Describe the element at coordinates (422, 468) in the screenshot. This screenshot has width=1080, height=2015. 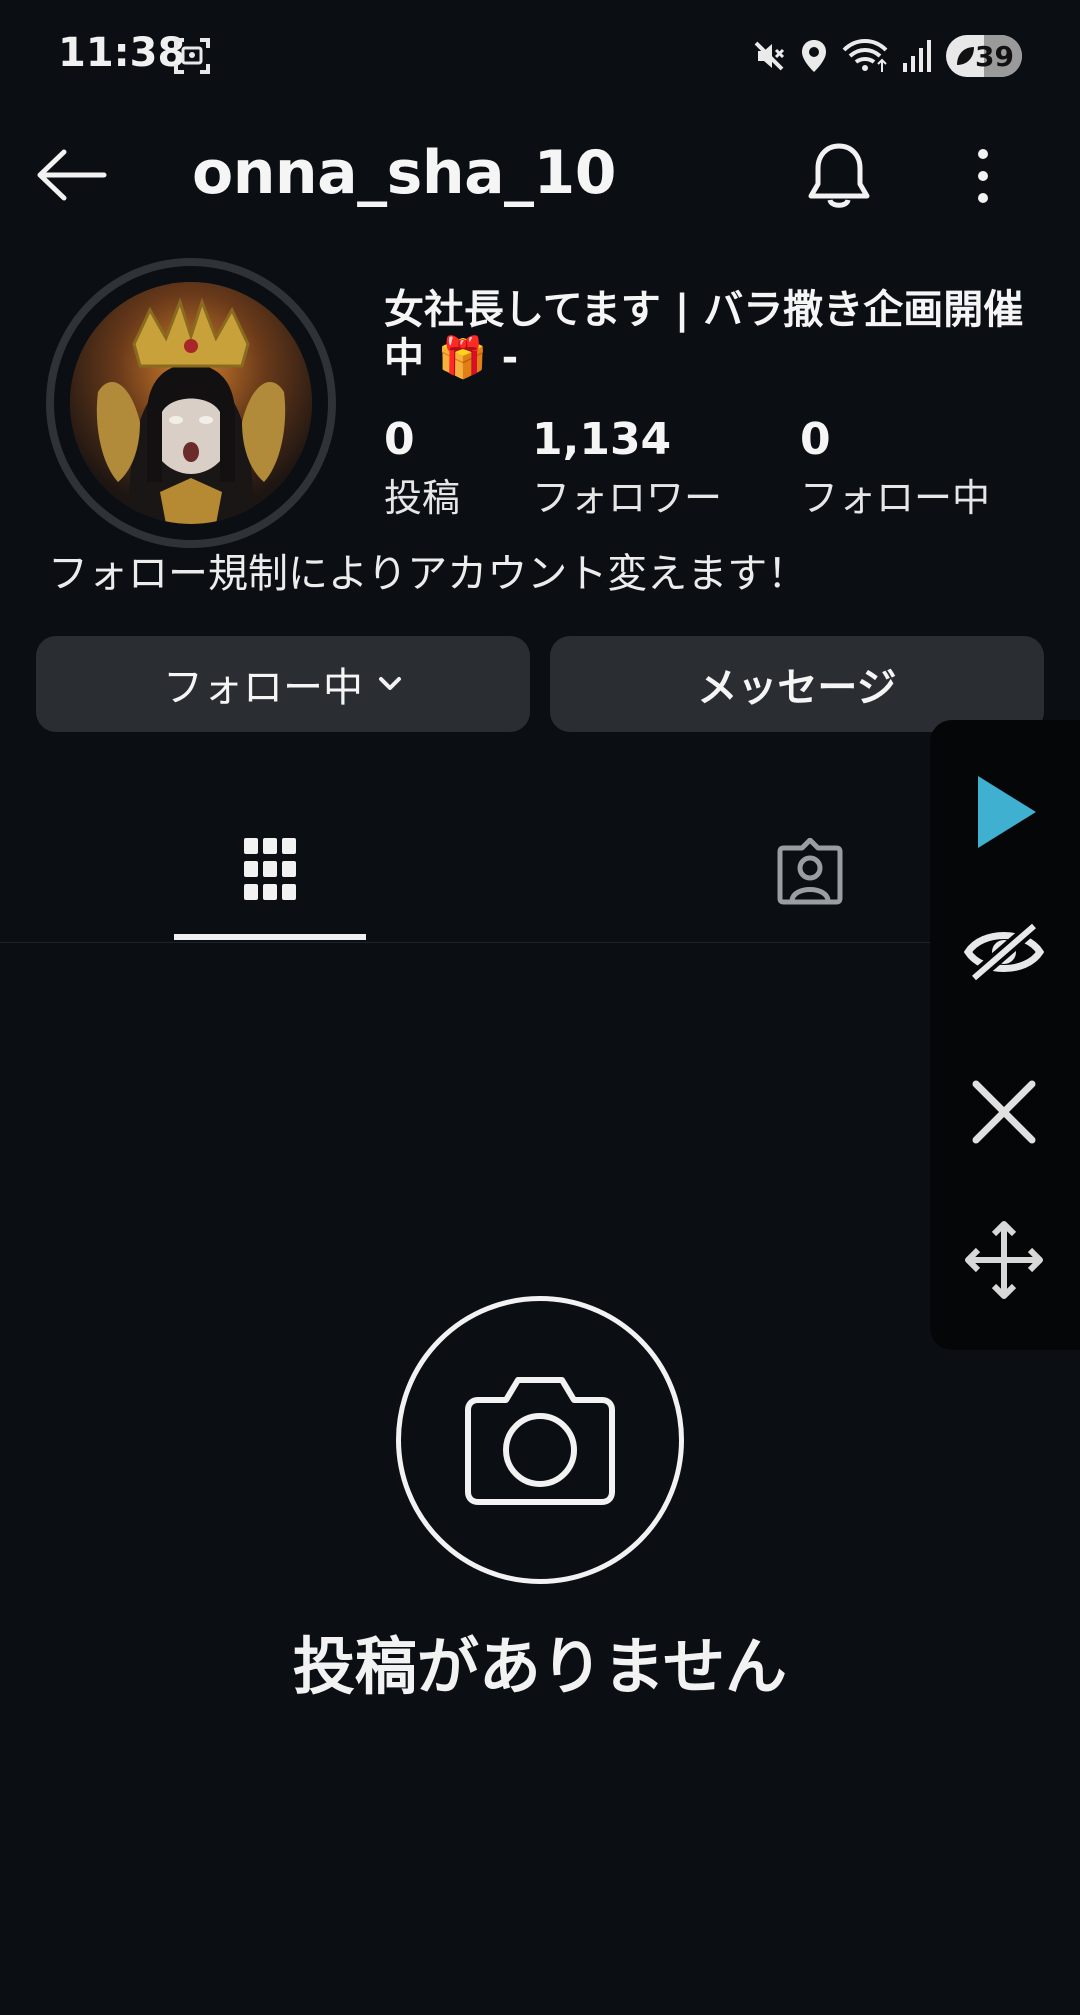
I see `stat-posts: 0 投稿` at that location.